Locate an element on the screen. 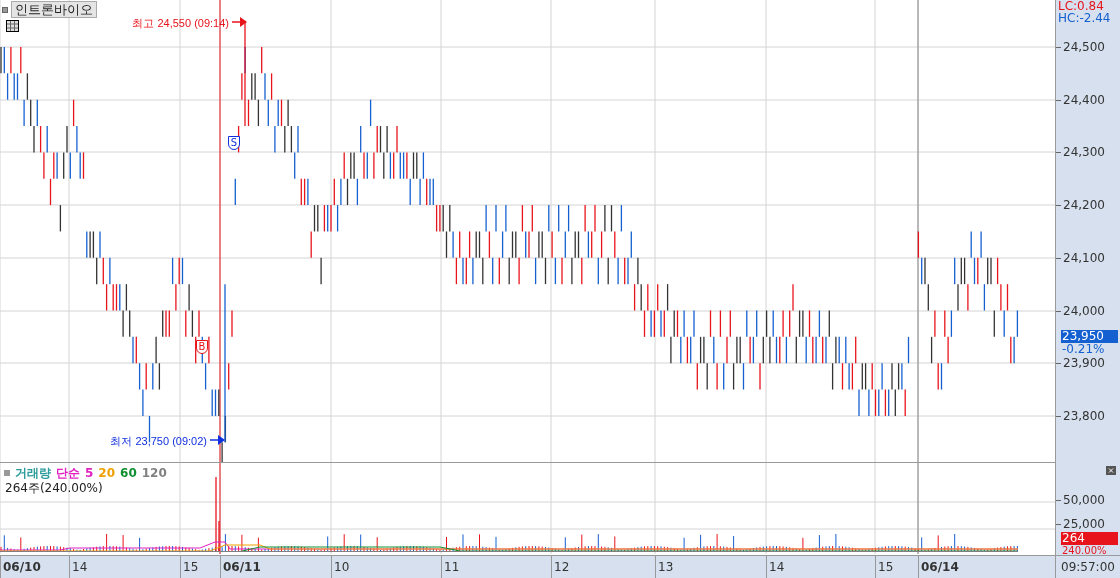 Image resolution: width=1120 pixels, height=578 pixels. legend-label: 거래량 is located at coordinates (33, 473).